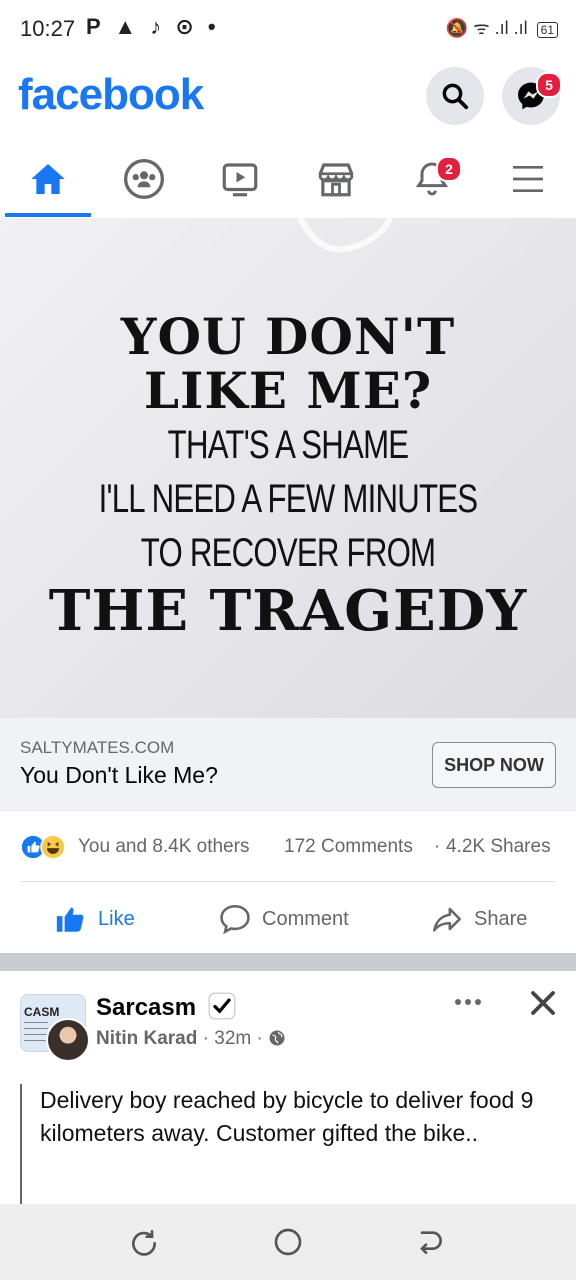  I want to click on post-meta: Nitin Karad · 32m ·, so click(191, 1039).